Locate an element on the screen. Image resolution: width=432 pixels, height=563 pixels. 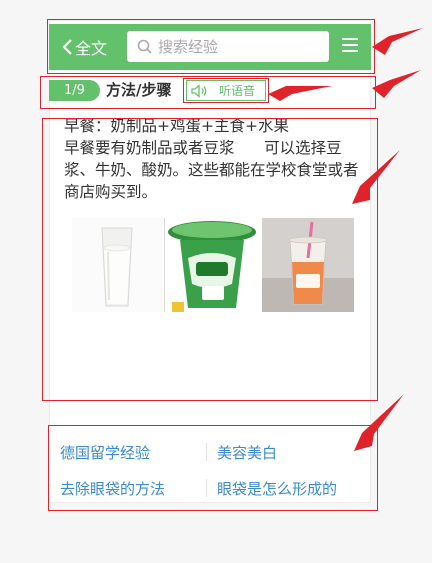
annotation-box-listen is located at coordinates (226, 90).